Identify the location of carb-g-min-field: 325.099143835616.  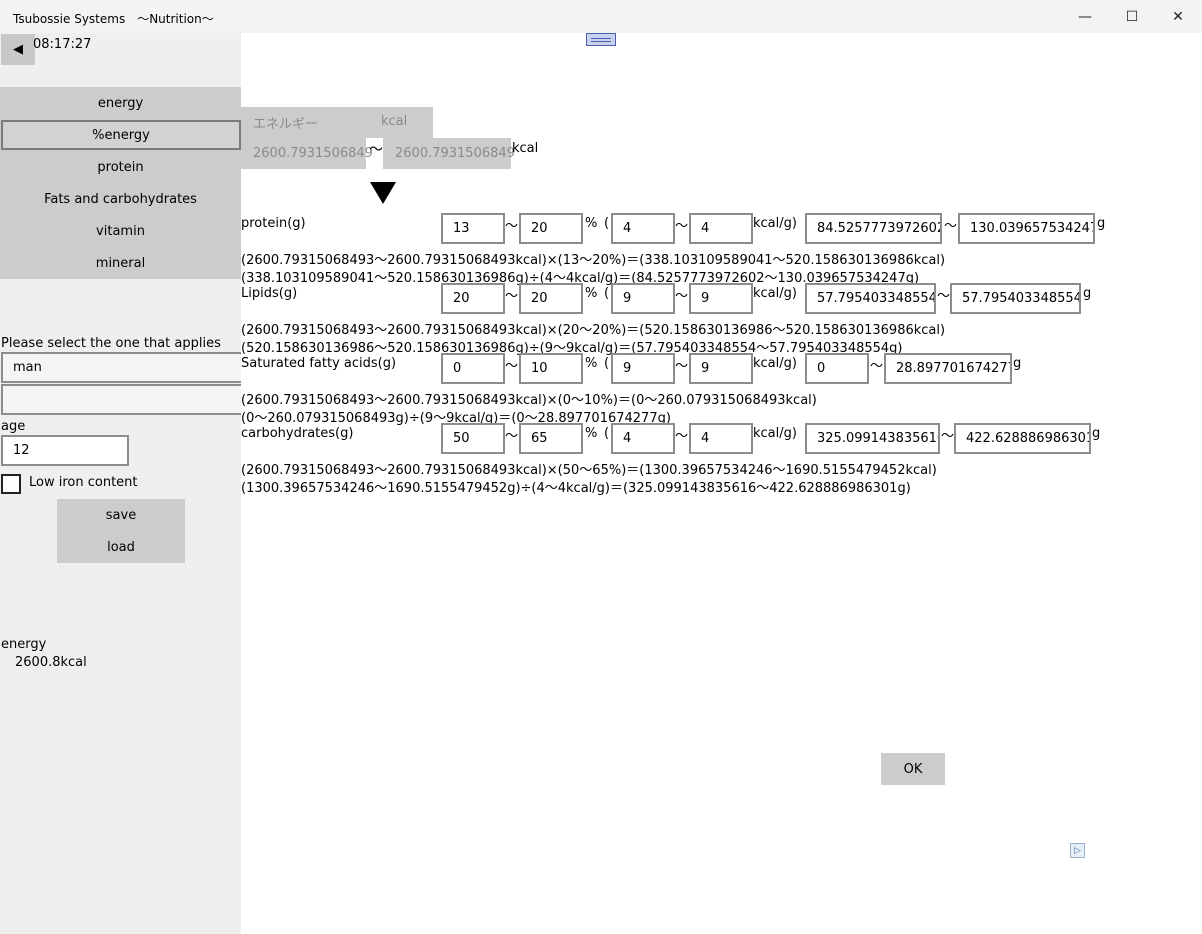
(872, 438).